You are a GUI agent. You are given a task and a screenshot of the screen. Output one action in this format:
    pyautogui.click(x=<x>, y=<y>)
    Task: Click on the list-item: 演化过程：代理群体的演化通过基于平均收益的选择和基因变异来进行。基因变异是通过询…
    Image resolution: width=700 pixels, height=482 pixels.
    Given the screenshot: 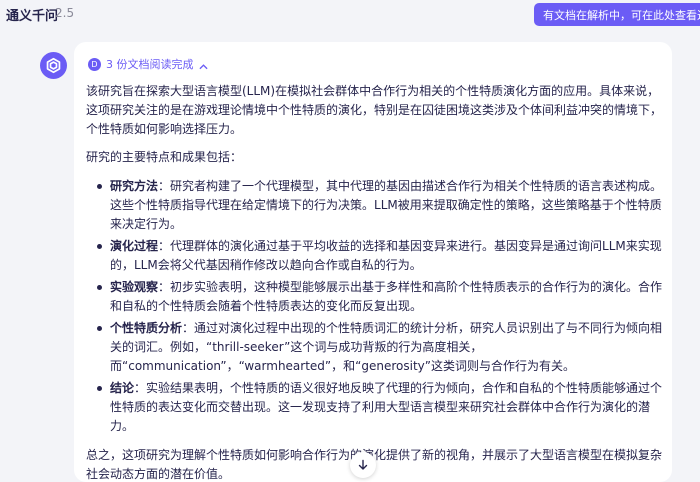 What is the action you would take?
    pyautogui.click(x=376, y=256)
    